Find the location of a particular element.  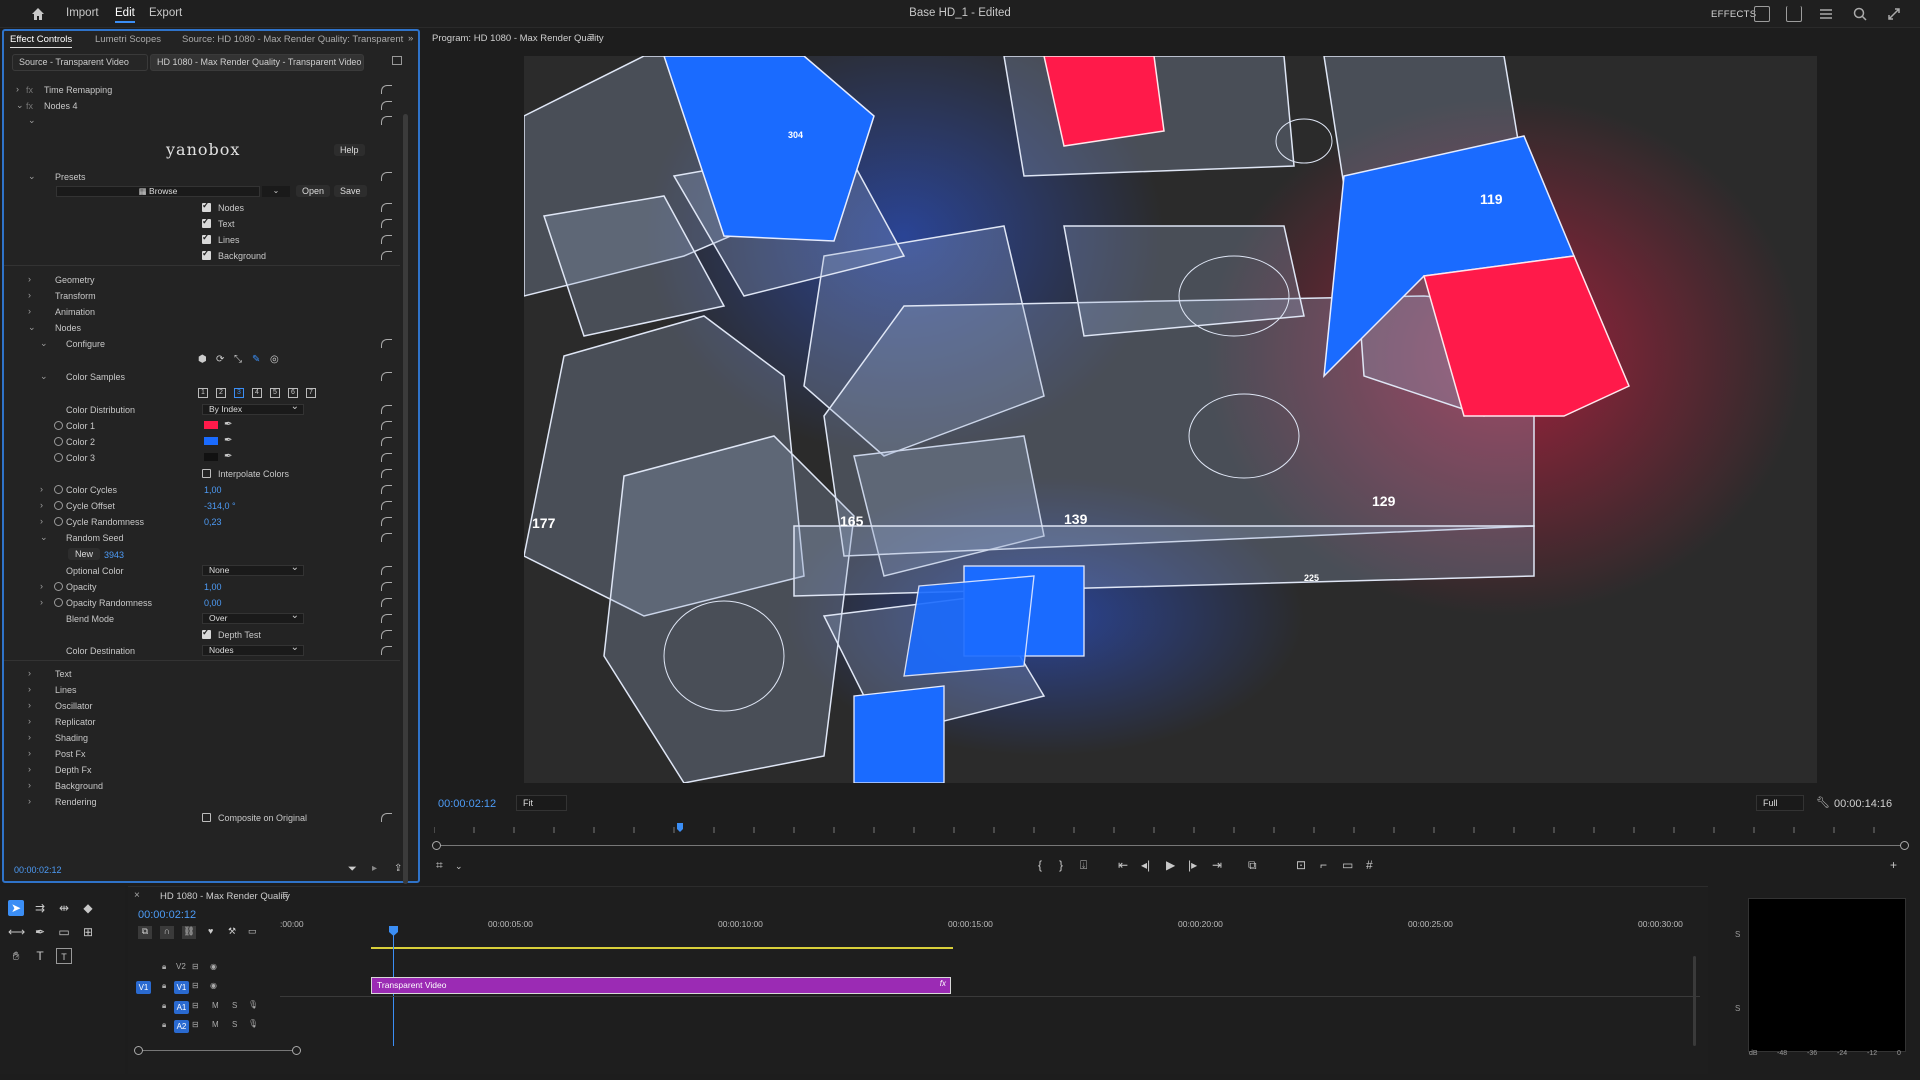

sample-1: 1 is located at coordinates (203, 393).